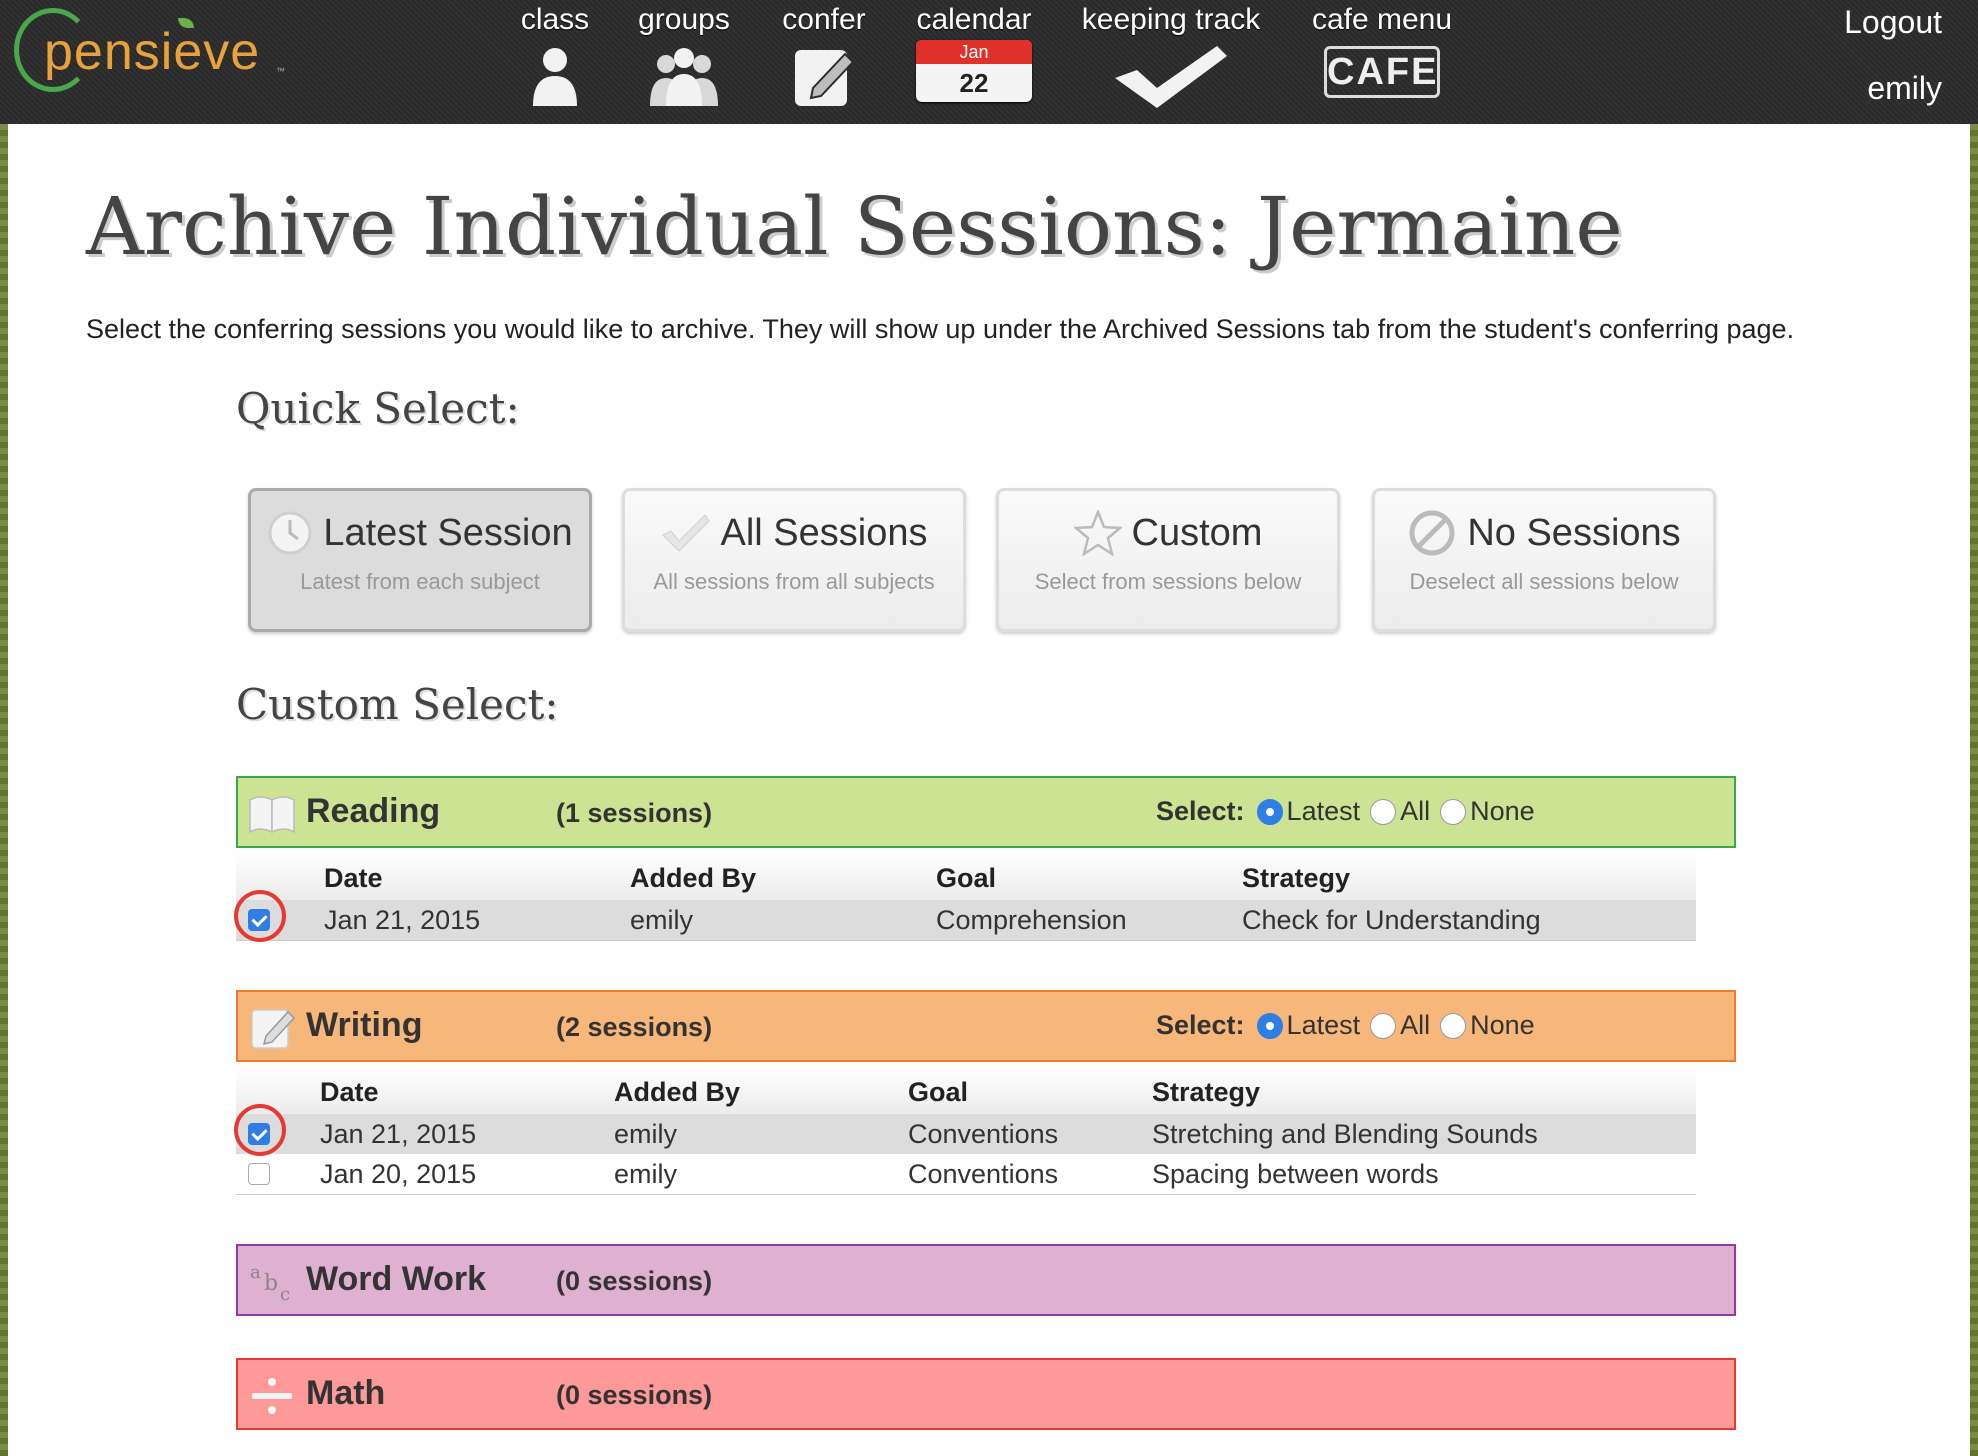 The width and height of the screenshot is (1978, 1456). Describe the element at coordinates (448, 532) in the screenshot. I see `latest-session-label: Latest Session` at that location.